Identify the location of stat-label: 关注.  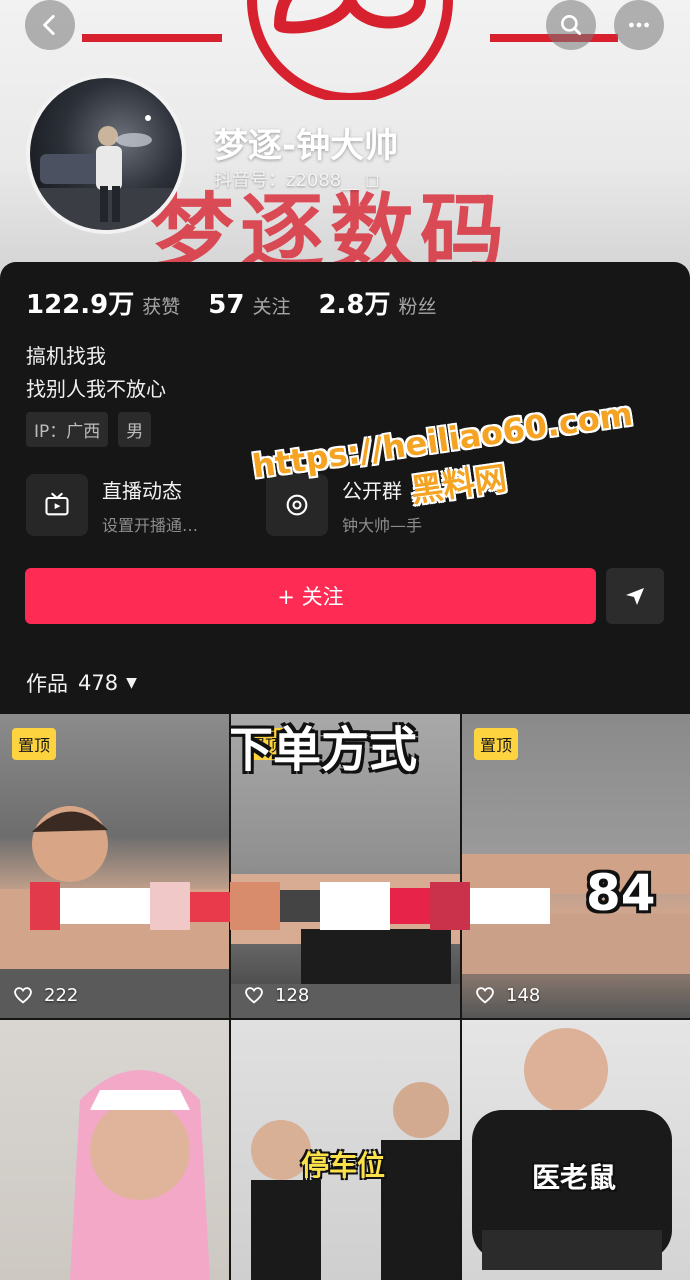
(271, 307).